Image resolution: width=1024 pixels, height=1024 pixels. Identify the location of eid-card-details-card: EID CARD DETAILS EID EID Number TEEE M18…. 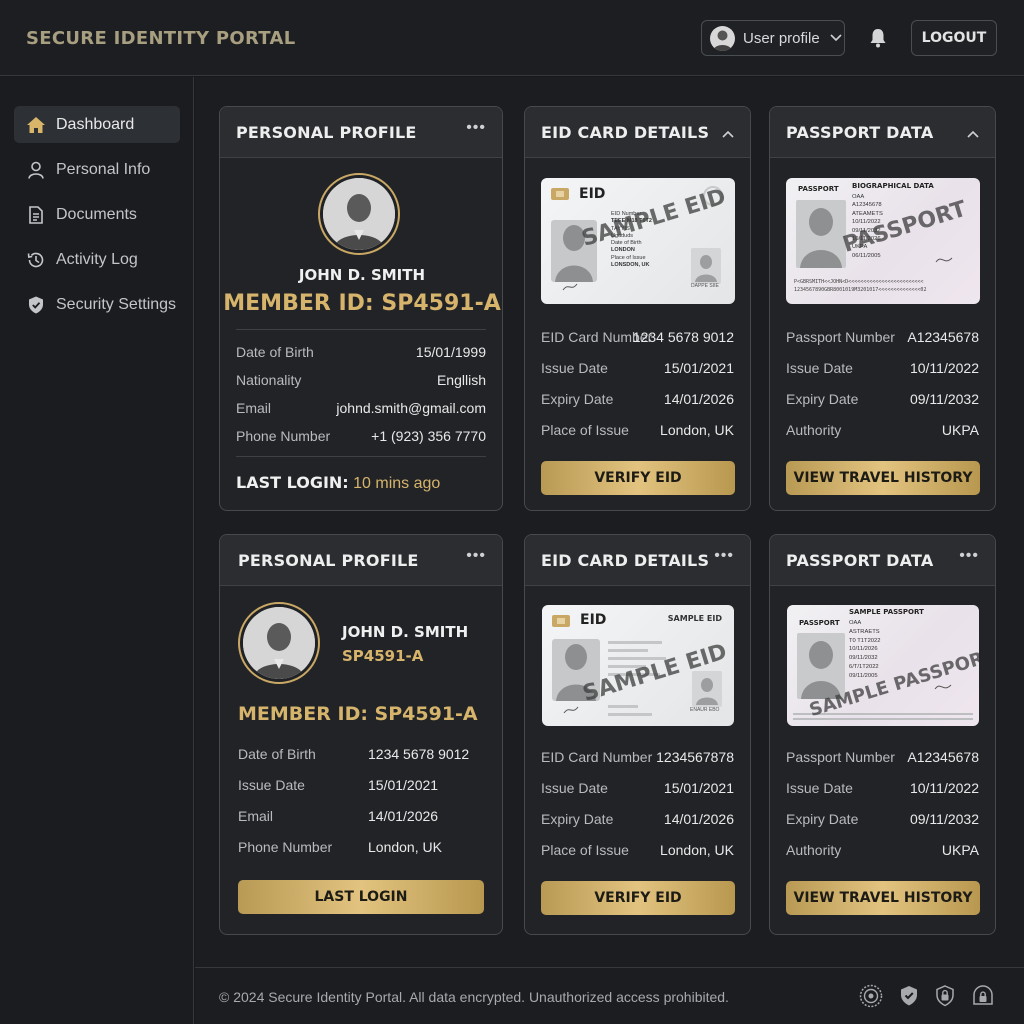
(637, 308).